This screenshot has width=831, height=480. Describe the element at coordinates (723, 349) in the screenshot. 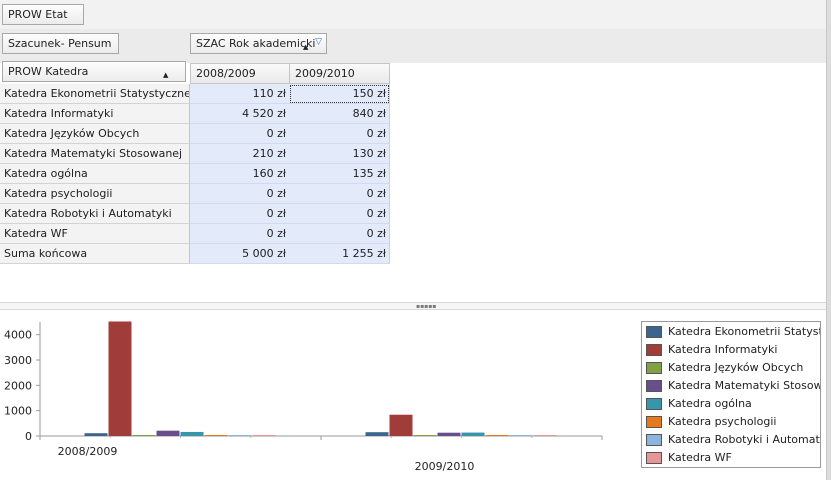

I see `legend-label: Katedra Informatyki` at that location.